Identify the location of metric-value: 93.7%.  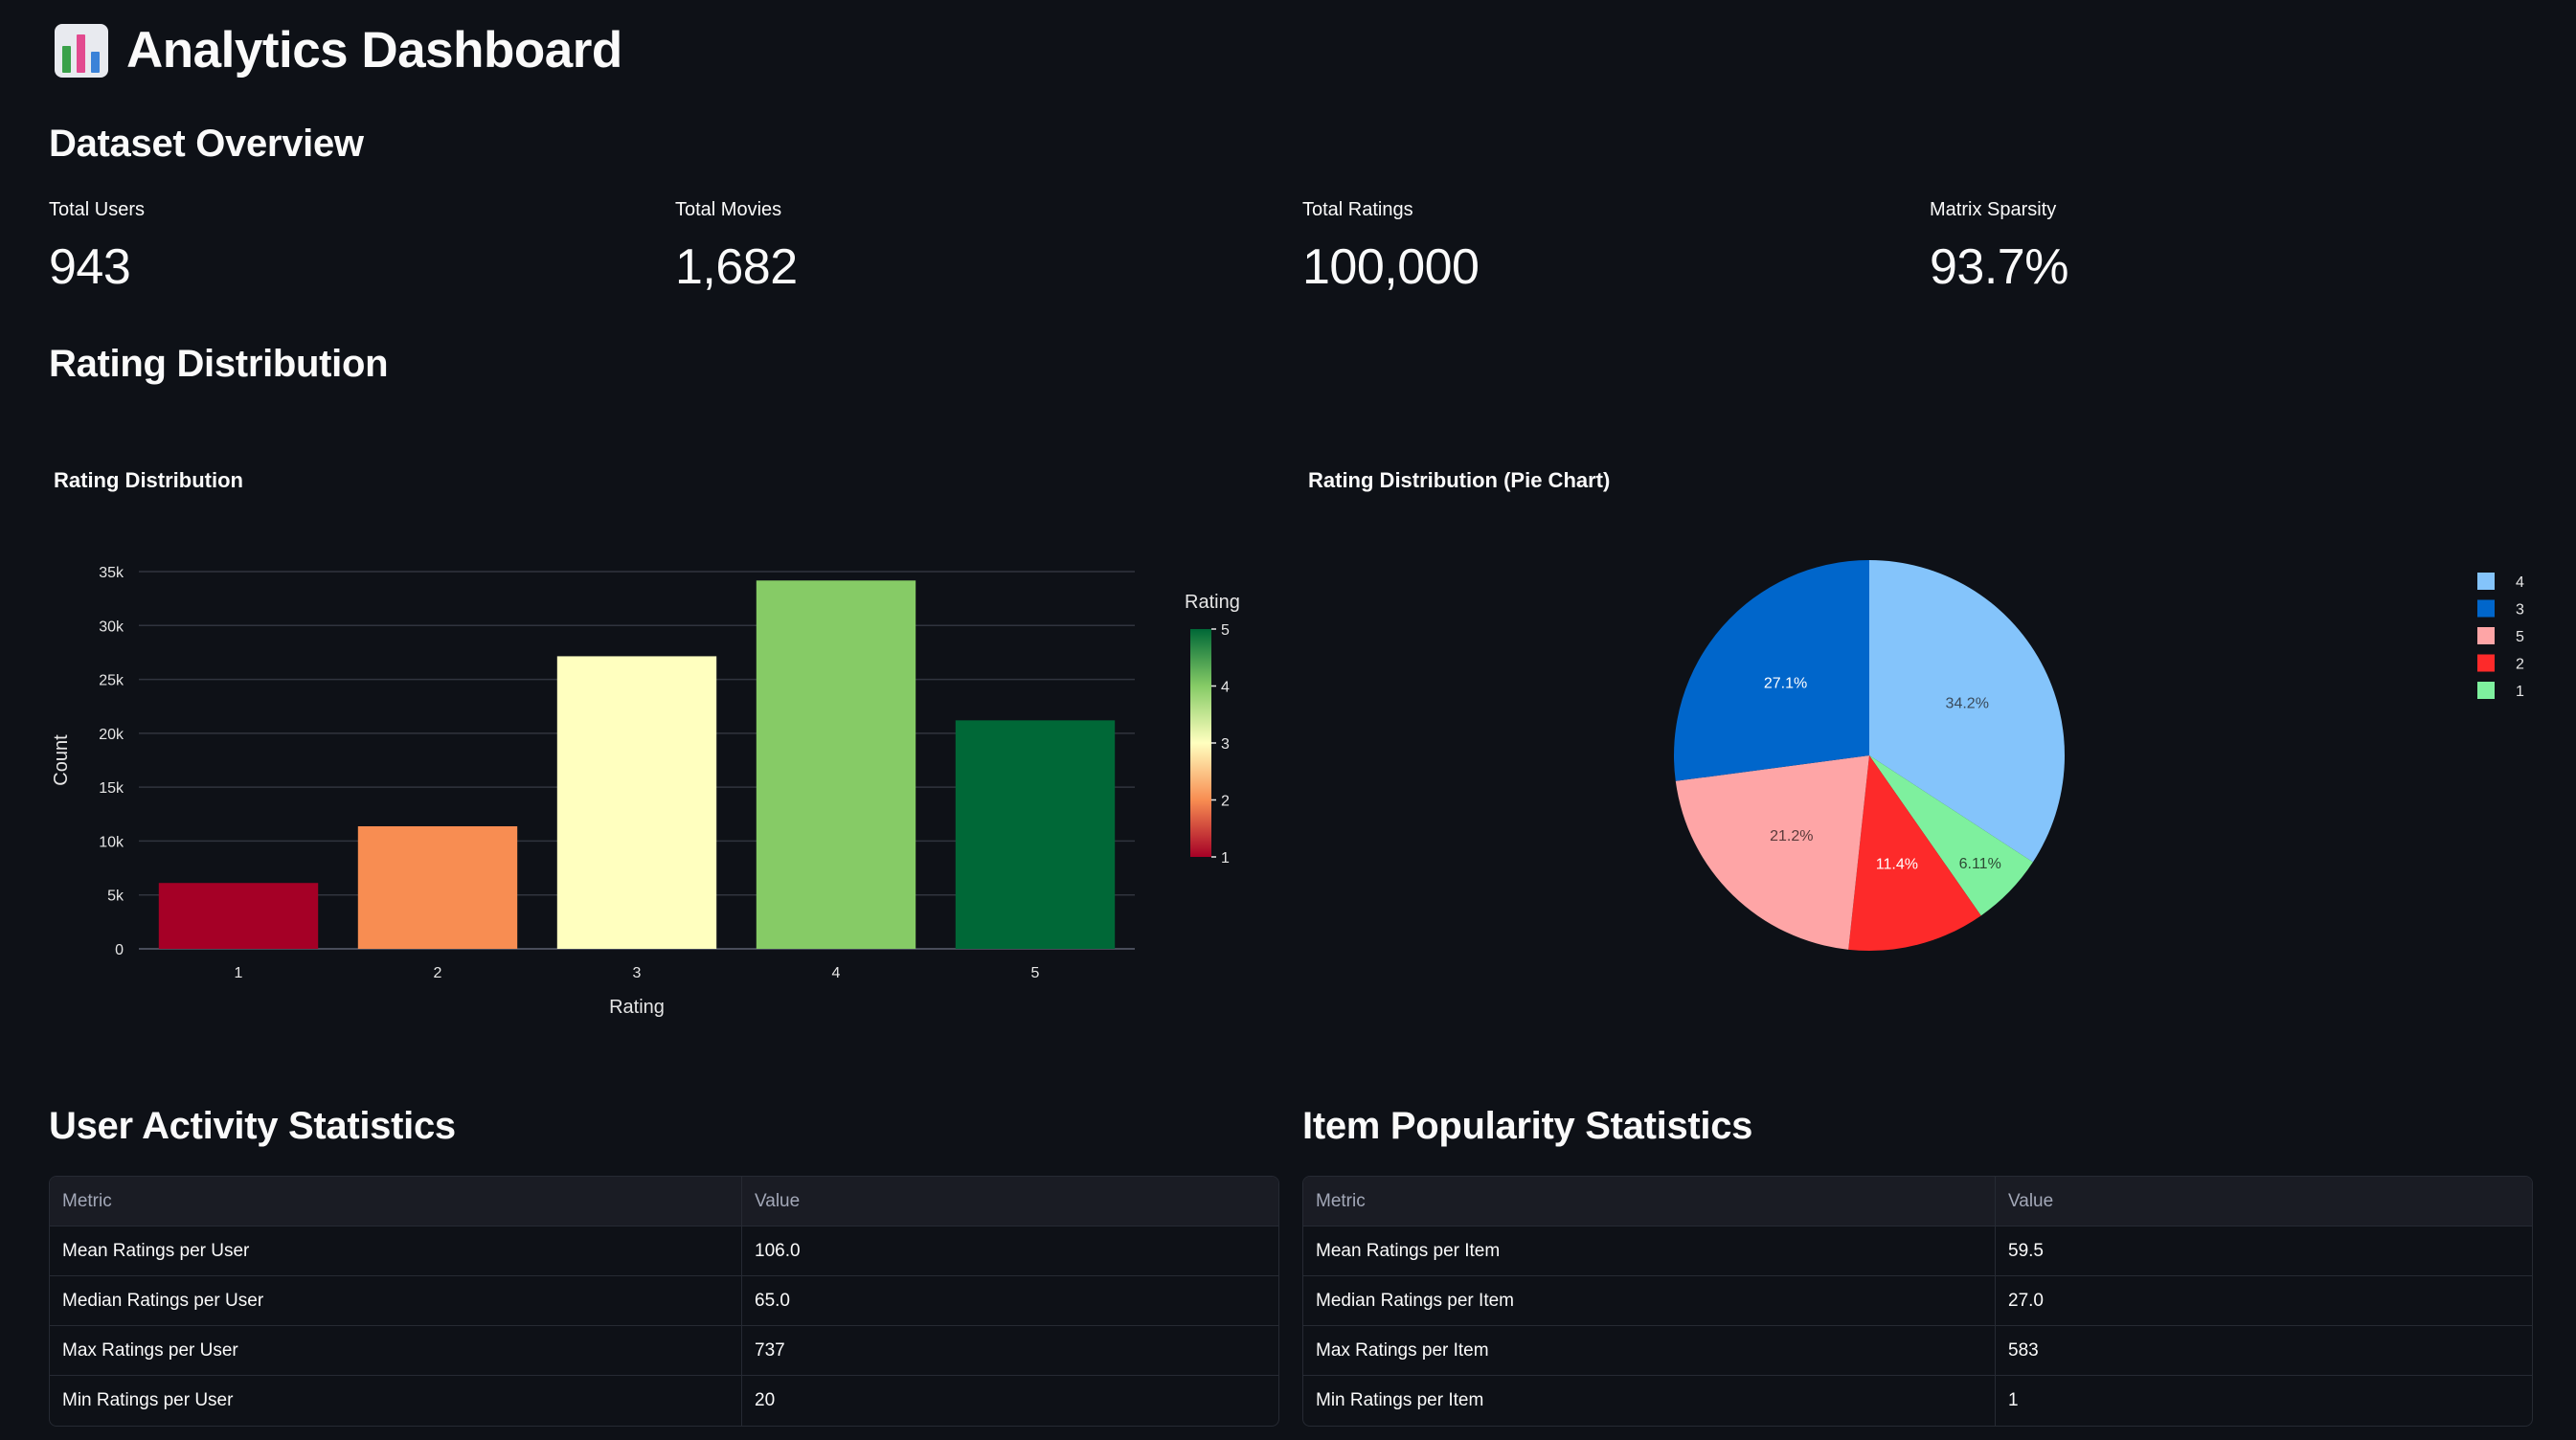
(1999, 267).